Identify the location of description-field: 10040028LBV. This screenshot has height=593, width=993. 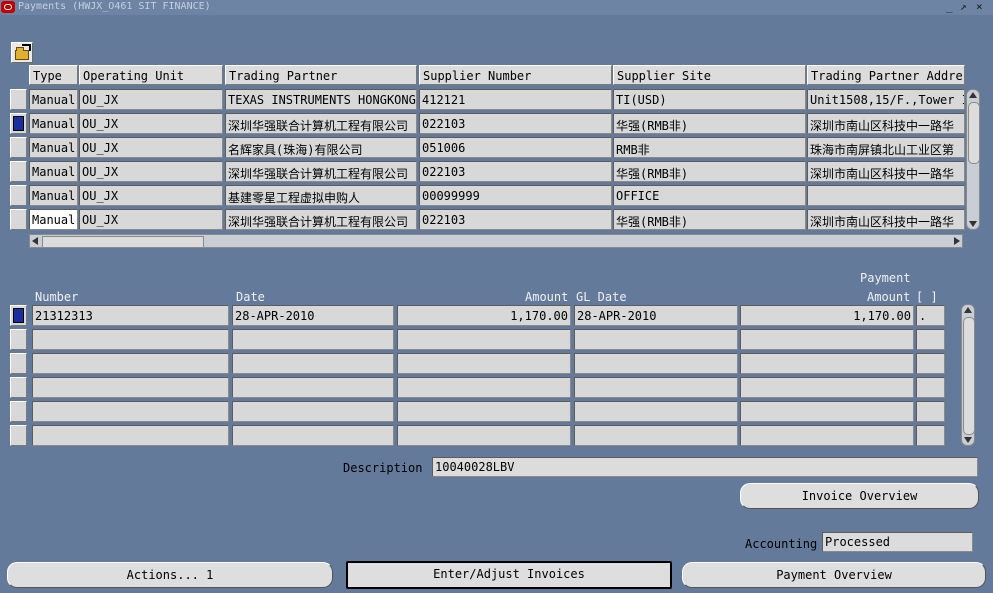
(705, 467).